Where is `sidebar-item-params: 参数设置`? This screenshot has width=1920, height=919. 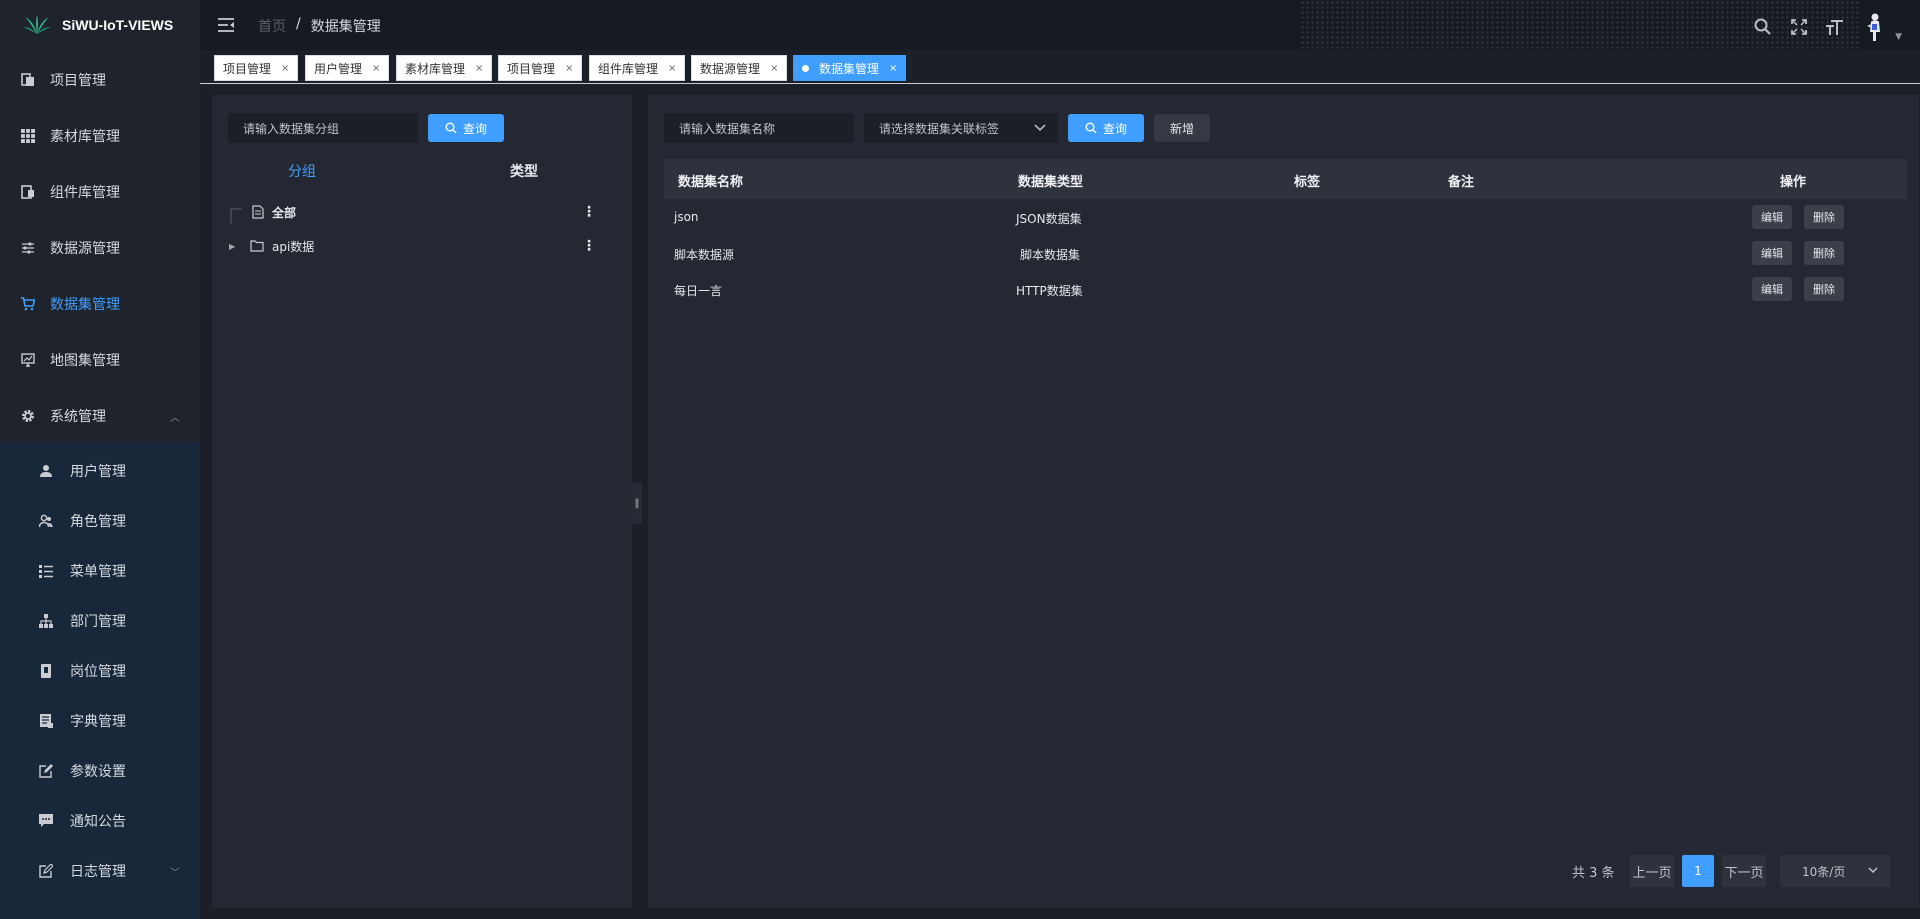 sidebar-item-params: 参数设置 is located at coordinates (100, 771).